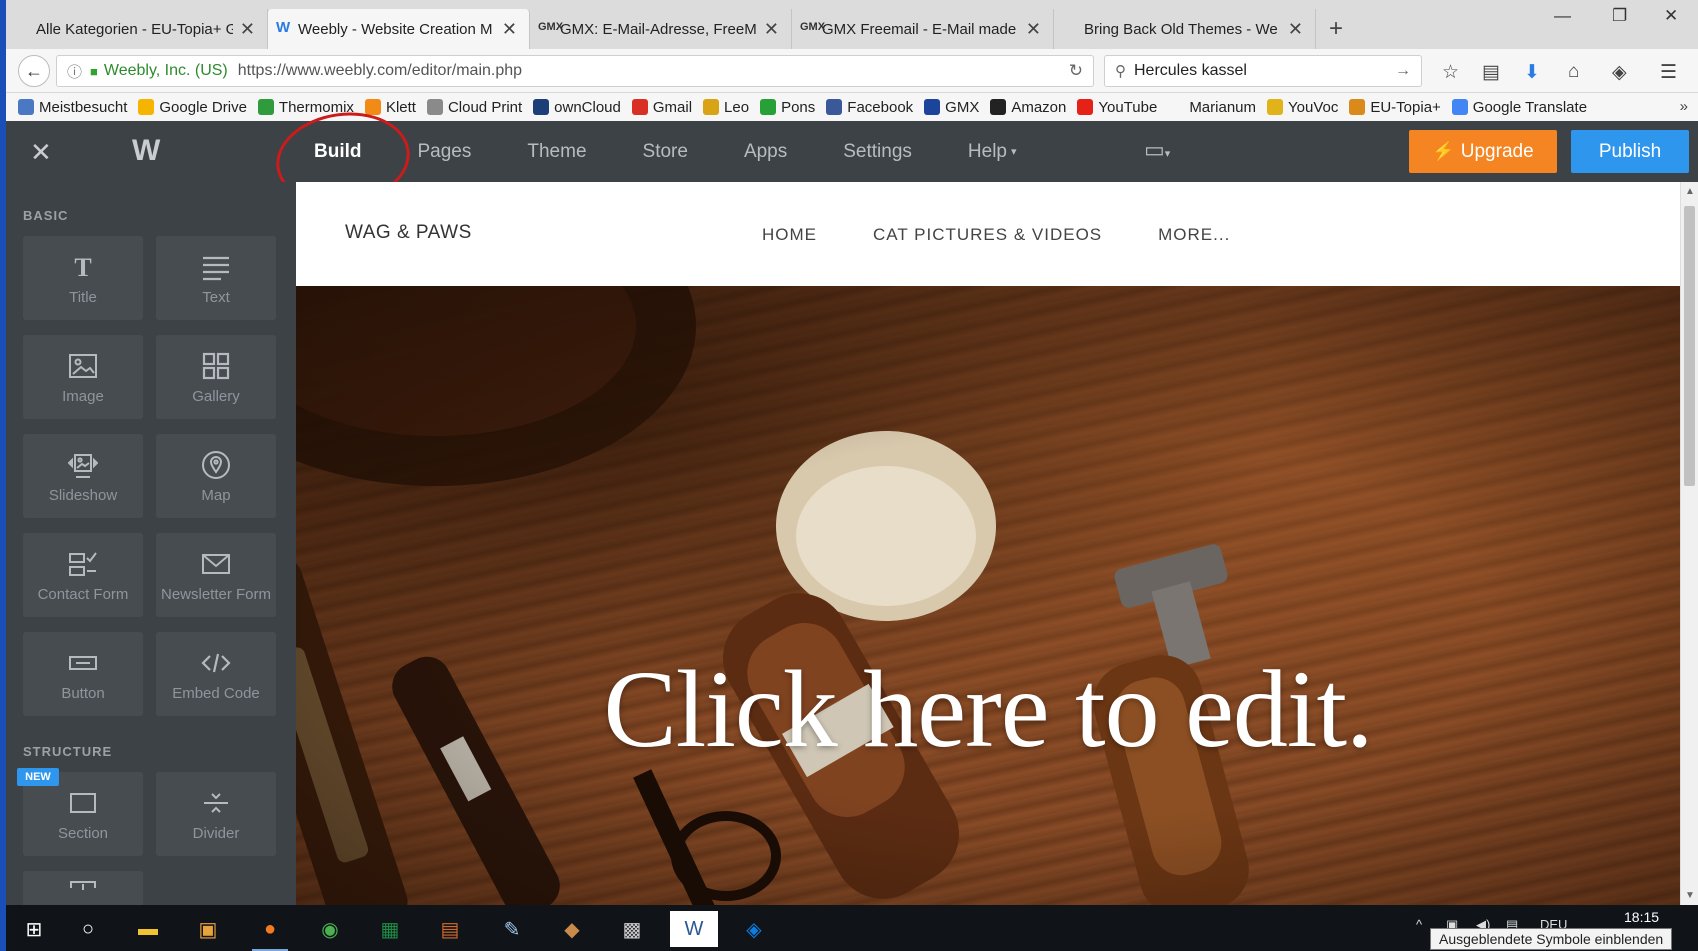 Image resolution: width=1698 pixels, height=951 pixels. I want to click on back-arrow-icon: ←, so click(34, 71).